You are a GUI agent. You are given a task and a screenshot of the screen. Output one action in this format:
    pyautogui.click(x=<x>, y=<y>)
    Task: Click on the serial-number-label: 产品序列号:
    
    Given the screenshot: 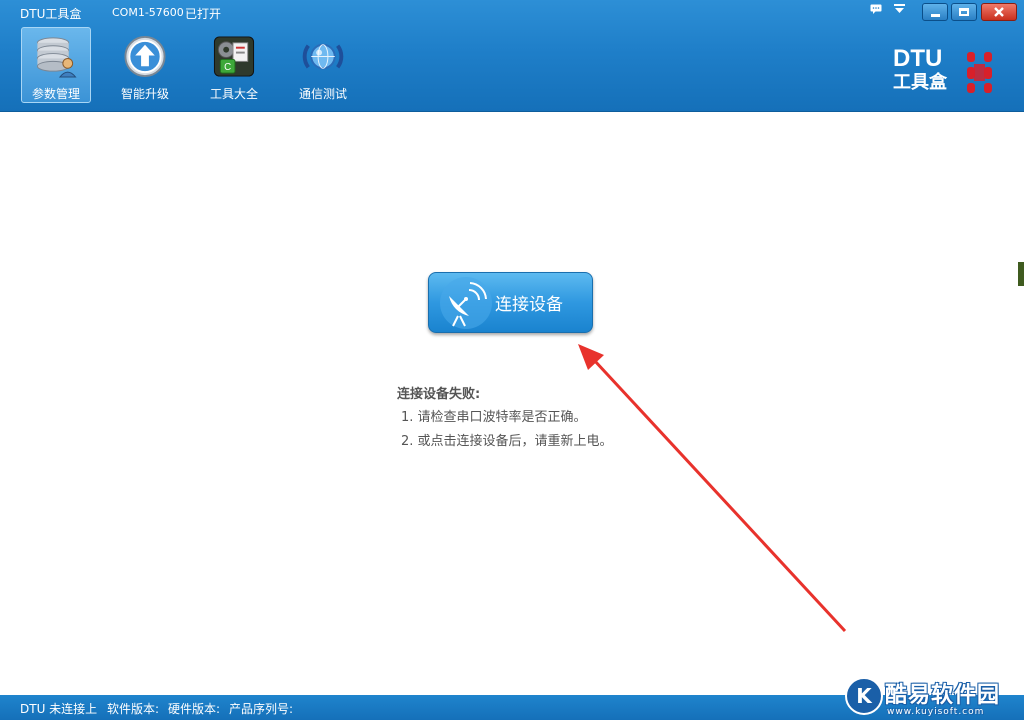 What is the action you would take?
    pyautogui.click(x=261, y=709)
    